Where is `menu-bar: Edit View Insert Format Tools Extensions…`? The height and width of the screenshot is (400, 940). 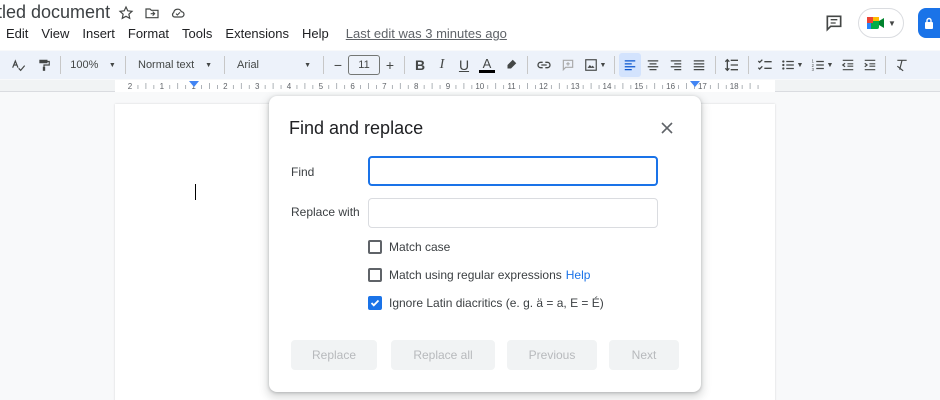 menu-bar: Edit View Insert Format Tools Extensions… is located at coordinates (263, 33).